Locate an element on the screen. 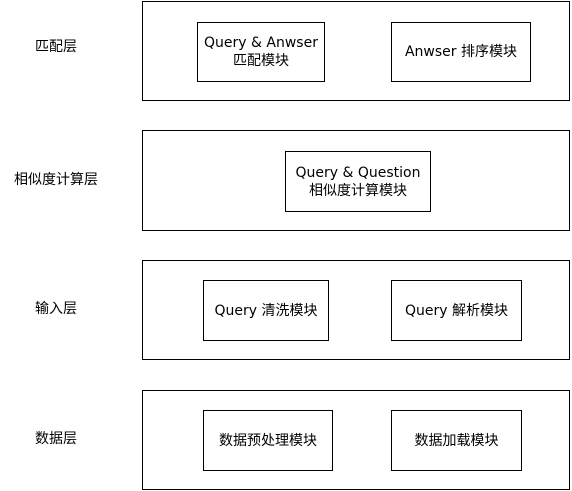 The height and width of the screenshot is (491, 572). module-query-parsing: Query 解析模块 is located at coordinates (456, 310).